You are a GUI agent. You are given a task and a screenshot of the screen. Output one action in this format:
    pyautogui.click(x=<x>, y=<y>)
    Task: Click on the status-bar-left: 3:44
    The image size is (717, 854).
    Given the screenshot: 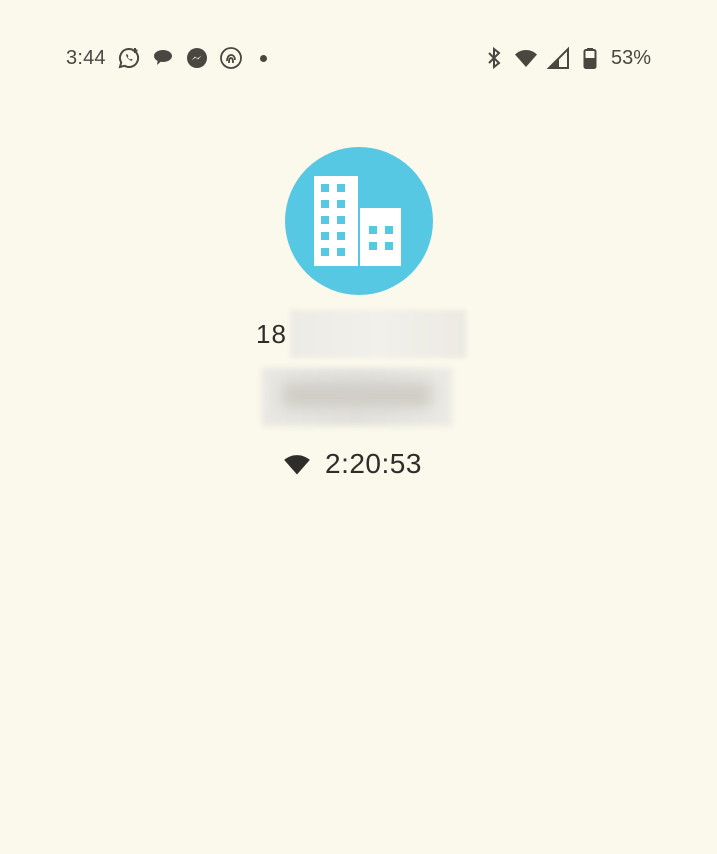 What is the action you would take?
    pyautogui.click(x=166, y=58)
    